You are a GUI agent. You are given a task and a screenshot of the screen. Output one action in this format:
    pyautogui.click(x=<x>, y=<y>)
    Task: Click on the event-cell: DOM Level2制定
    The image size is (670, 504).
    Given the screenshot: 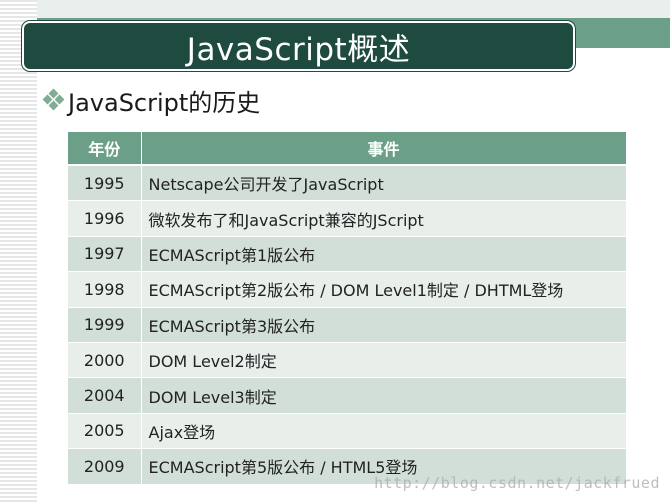 What is the action you would take?
    pyautogui.click(x=384, y=360)
    